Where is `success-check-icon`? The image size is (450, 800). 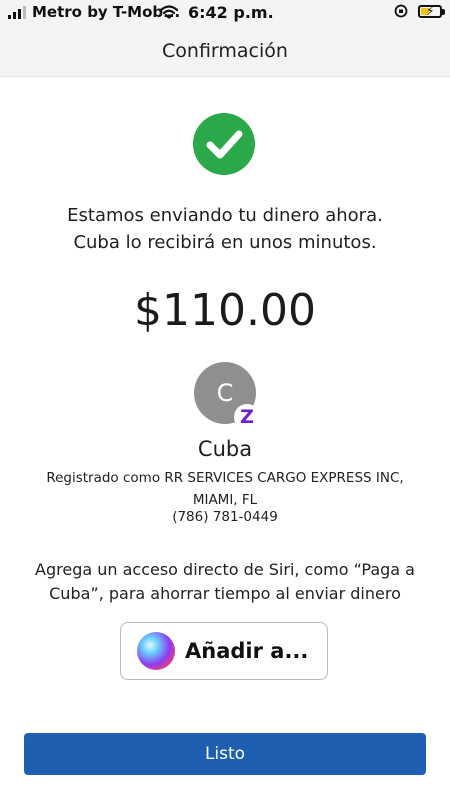 success-check-icon is located at coordinates (224, 144).